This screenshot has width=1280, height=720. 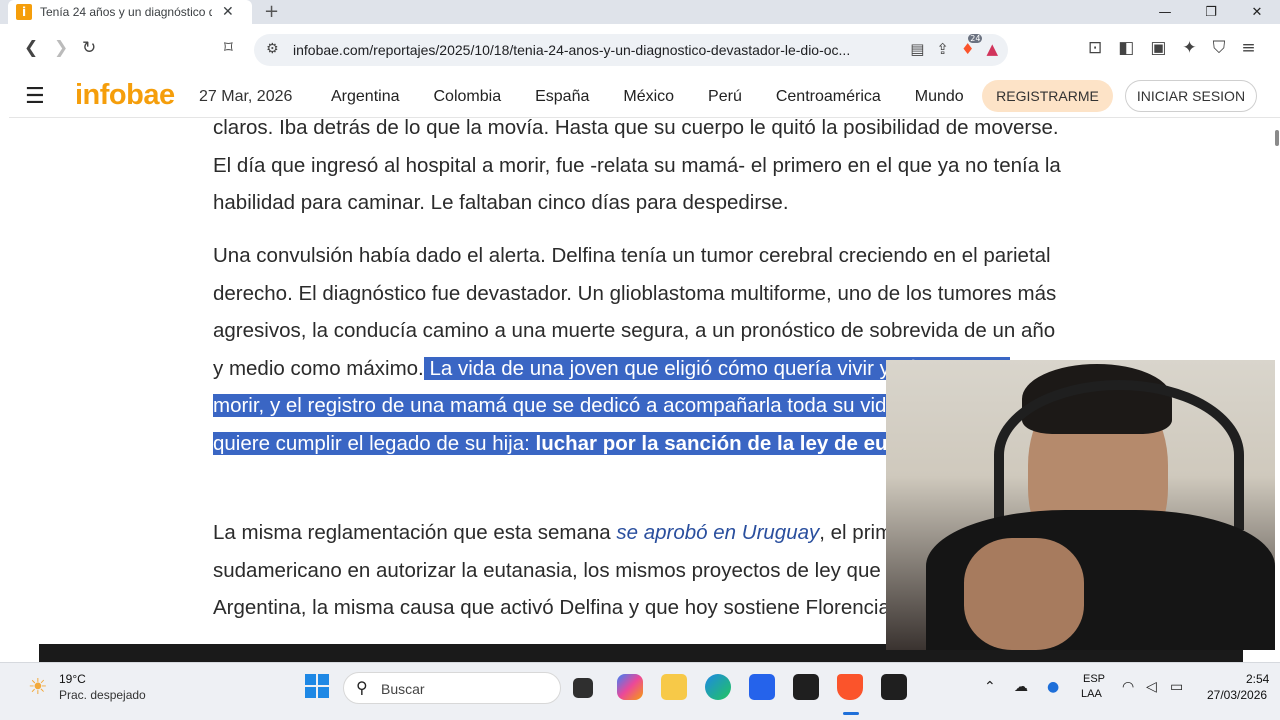 I want to click on share-icon: ⇪, so click(x=942, y=49).